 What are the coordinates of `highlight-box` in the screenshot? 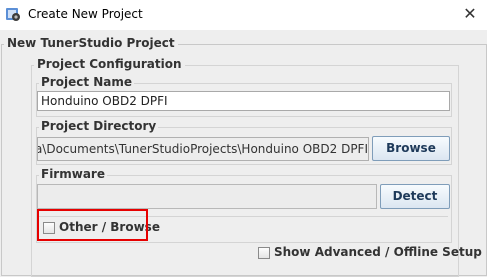 It's located at (92, 225).